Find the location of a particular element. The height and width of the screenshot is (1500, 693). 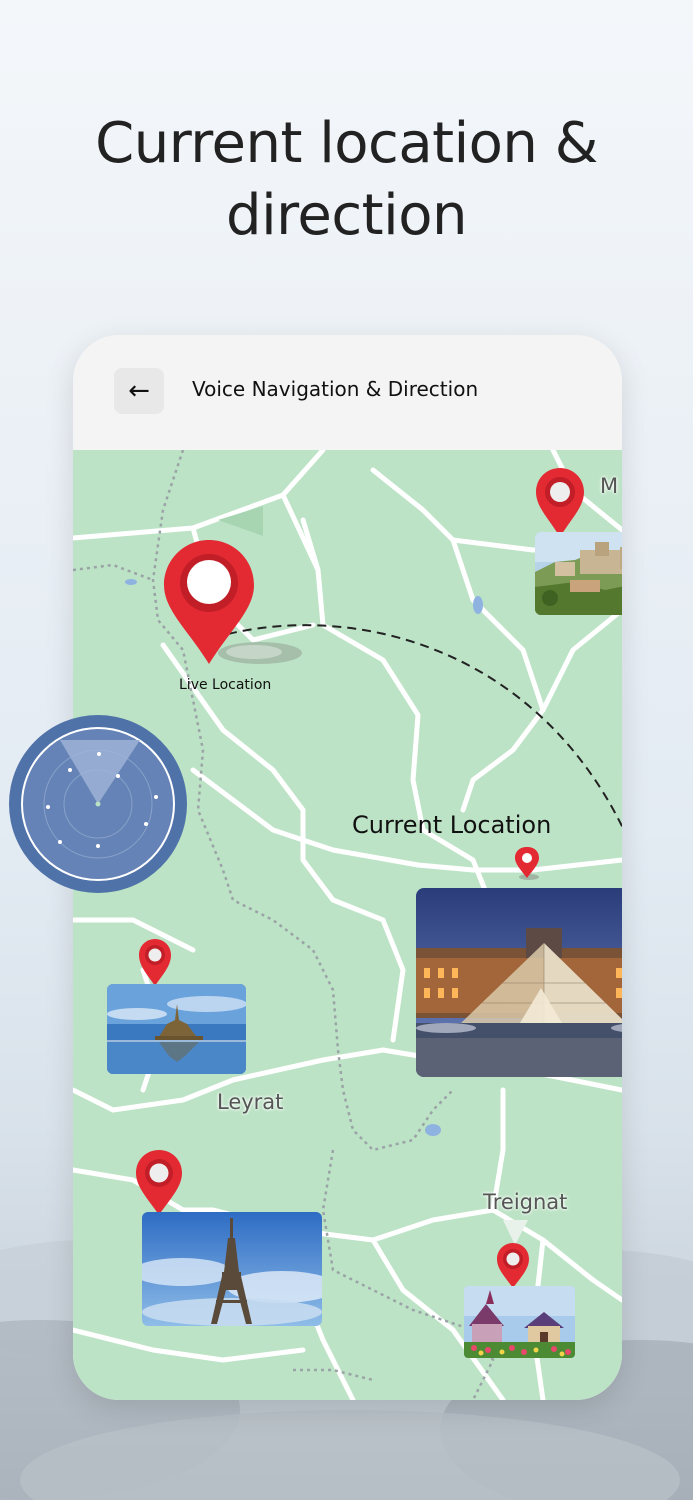

louvre-photo is located at coordinates (519, 982).